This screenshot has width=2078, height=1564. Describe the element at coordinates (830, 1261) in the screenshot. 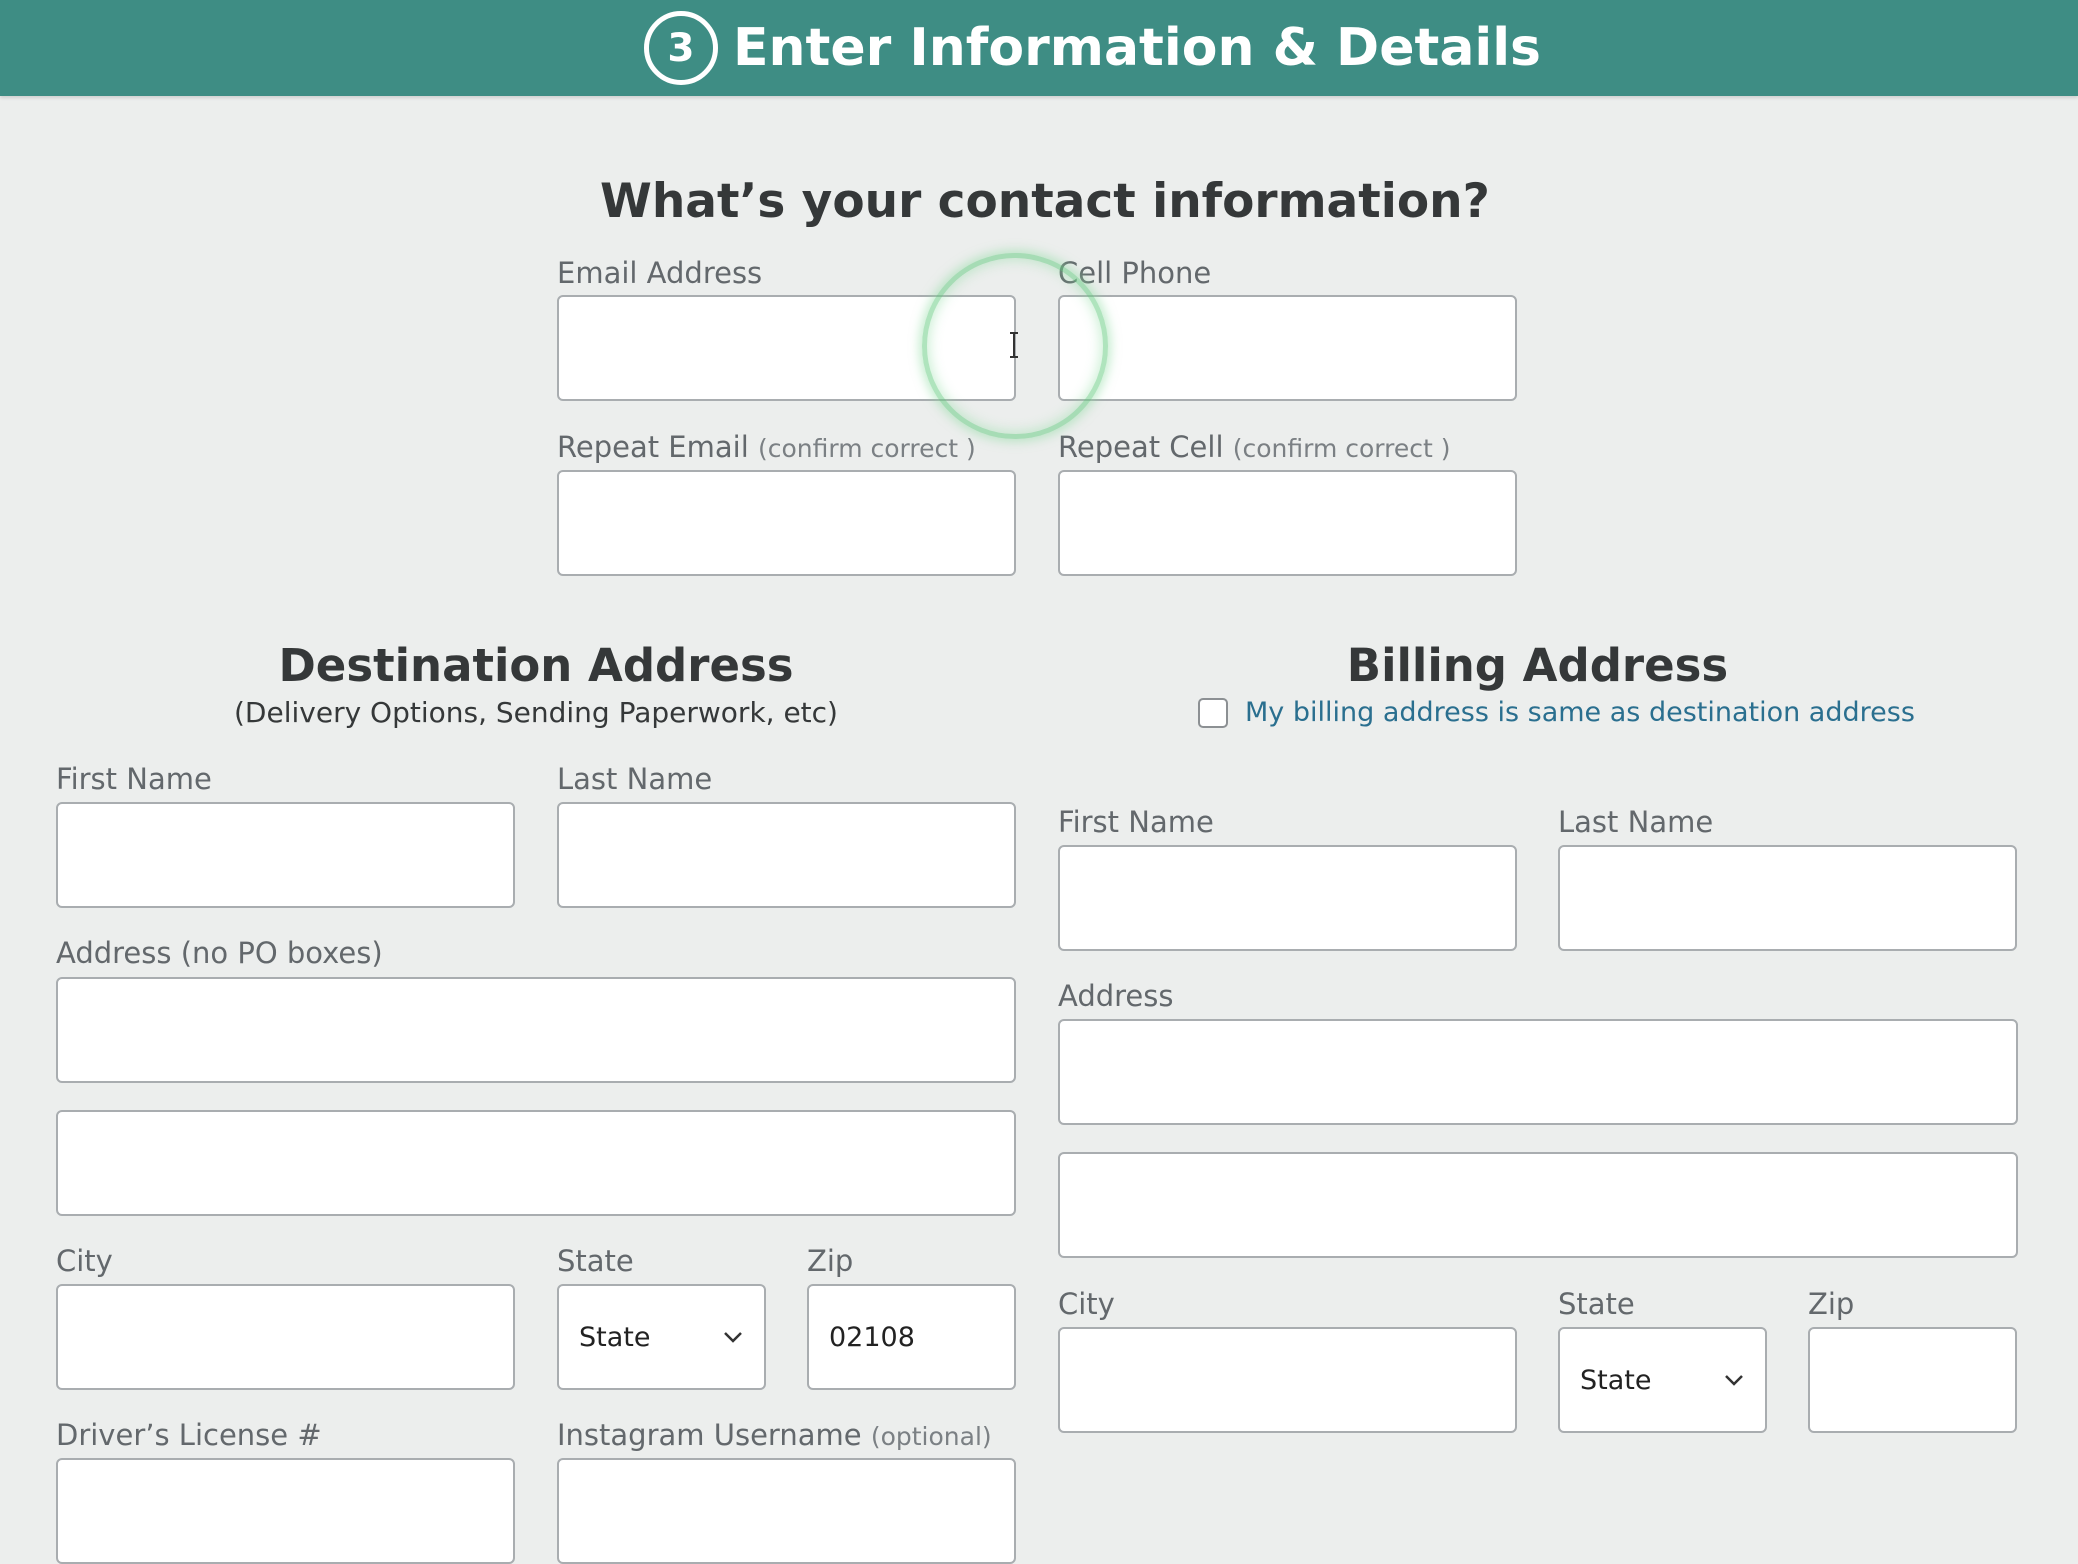

I see `dest-zip-label: Zip` at that location.